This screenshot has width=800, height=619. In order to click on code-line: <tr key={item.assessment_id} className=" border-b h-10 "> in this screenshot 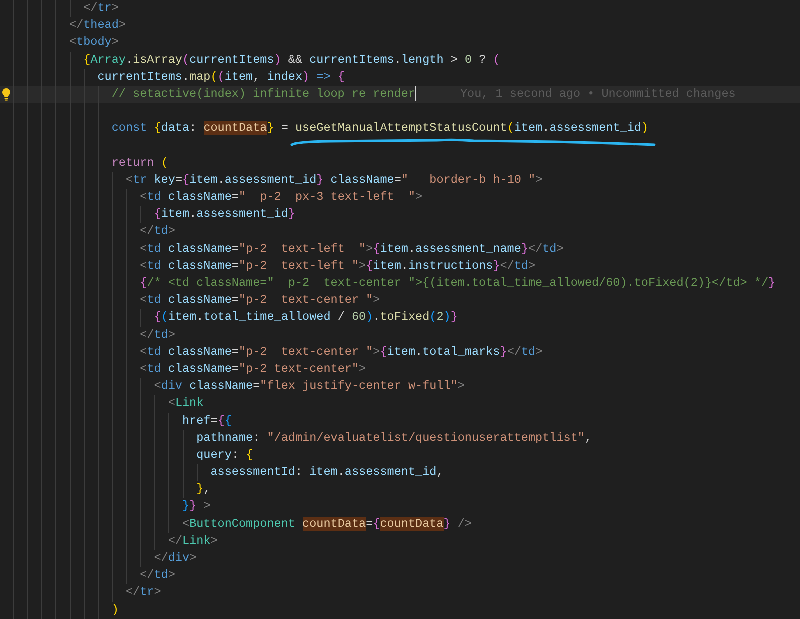, I will do `click(278, 181)`.